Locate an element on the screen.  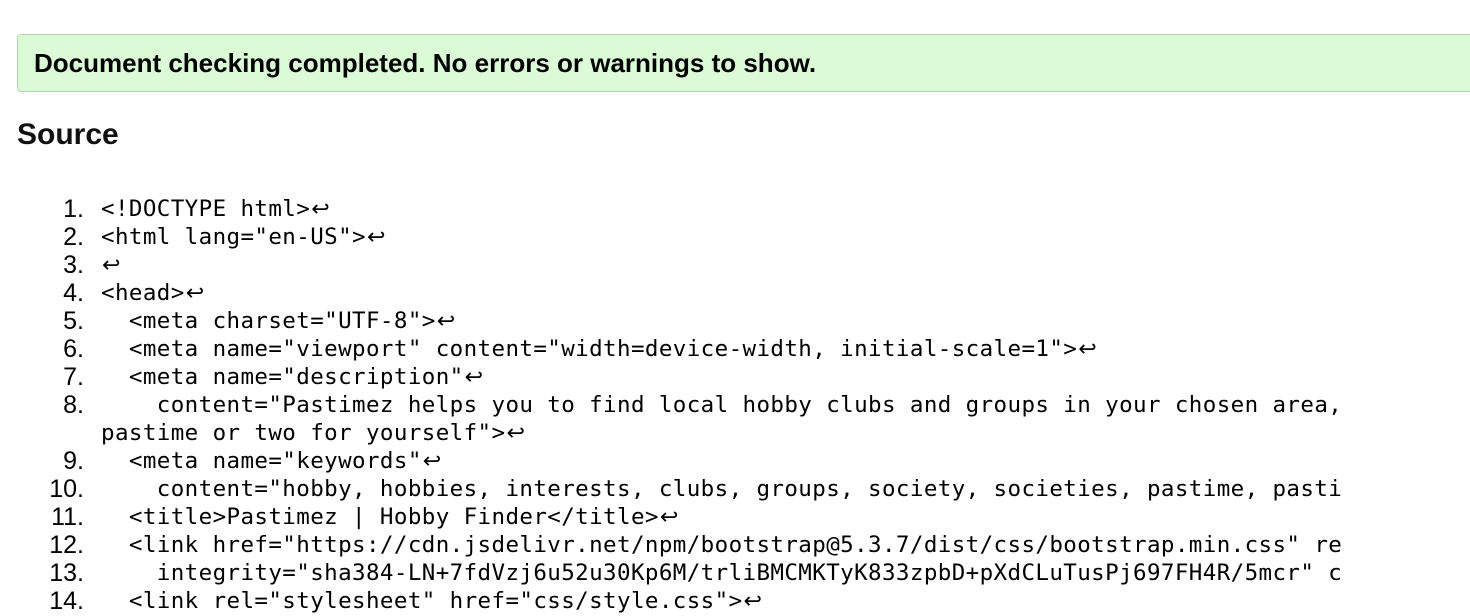
line-code: <meta name="description"↩ is located at coordinates (292, 377).